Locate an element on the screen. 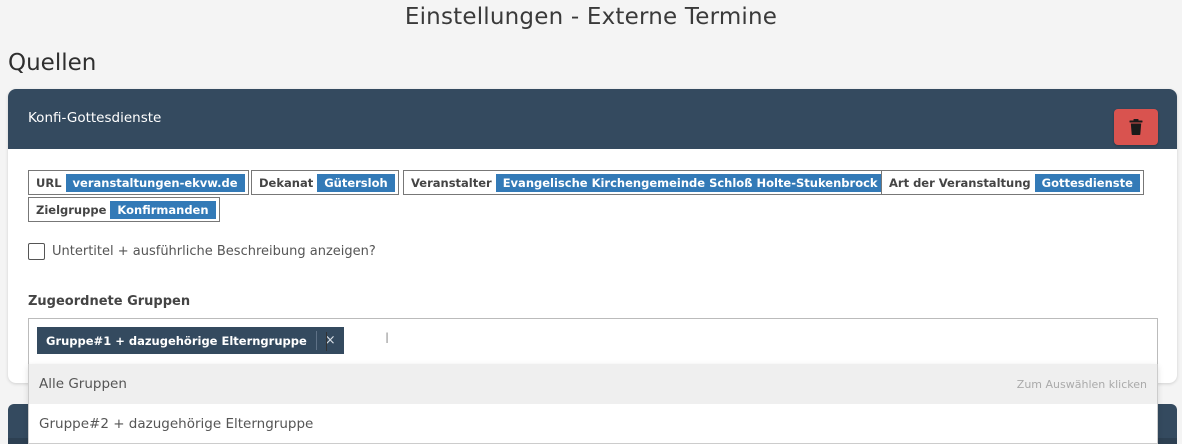  dropdown-option: Gruppe#2 + dazugehörige Elterngruppe is located at coordinates (593, 424).